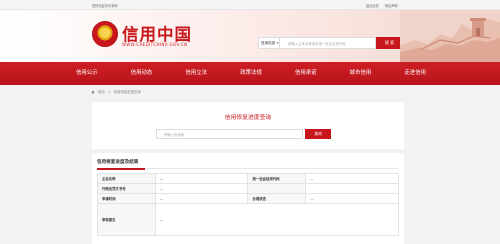 Image resolution: width=500 pixels, height=244 pixels. Describe the element at coordinates (306, 73) in the screenshot. I see `nav-item-credit-commitment: 信用承诺` at that location.